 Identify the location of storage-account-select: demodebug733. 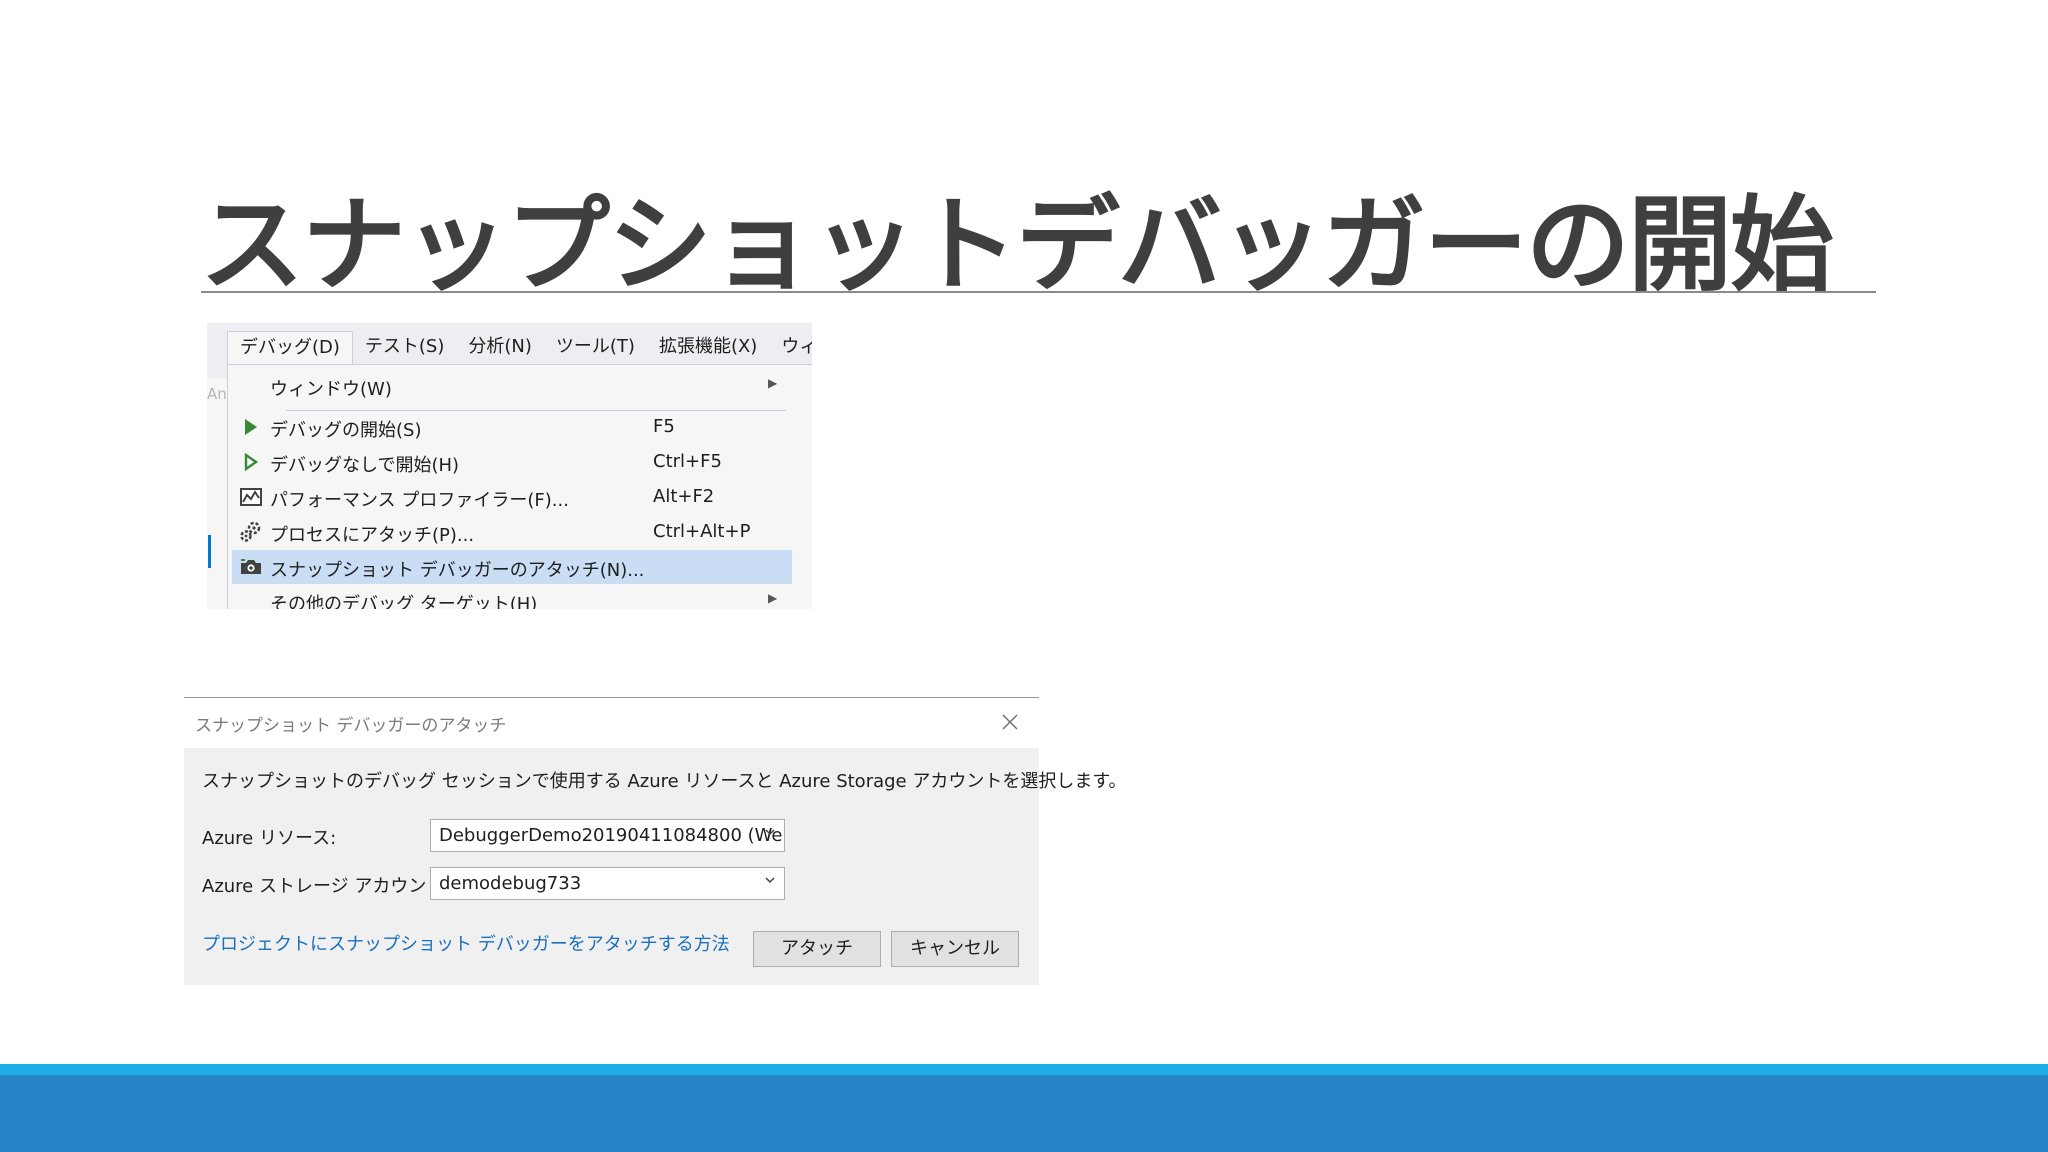
(607, 883).